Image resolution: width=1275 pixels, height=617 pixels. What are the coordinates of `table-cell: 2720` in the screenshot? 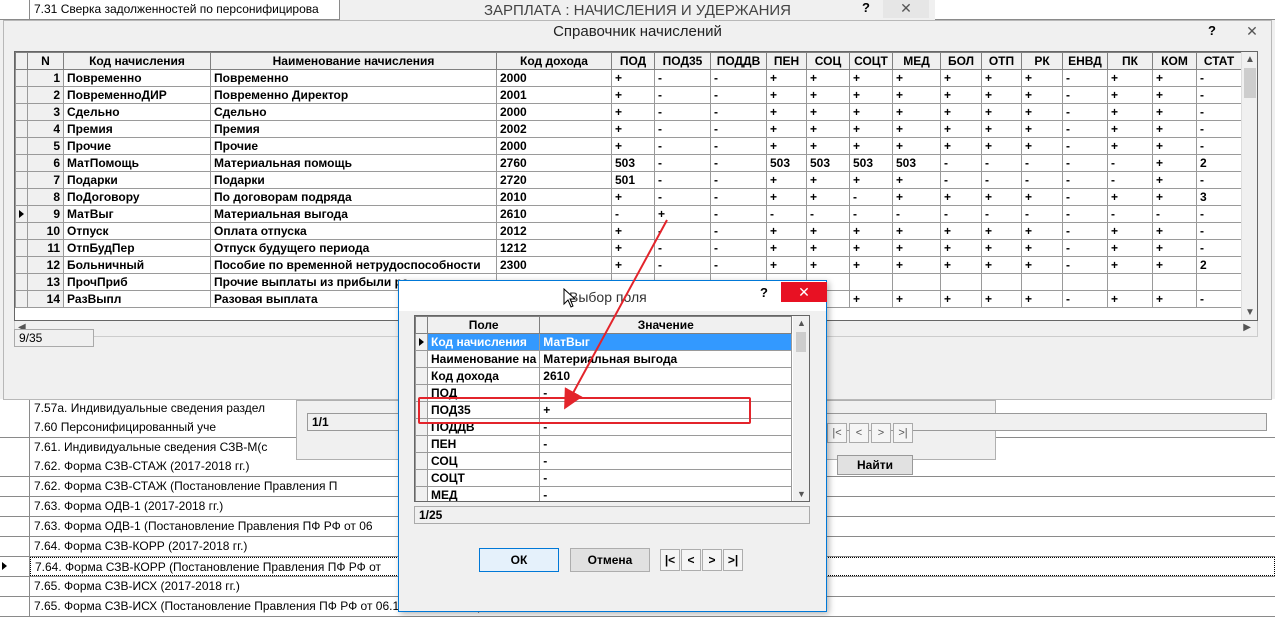 It's located at (554, 180).